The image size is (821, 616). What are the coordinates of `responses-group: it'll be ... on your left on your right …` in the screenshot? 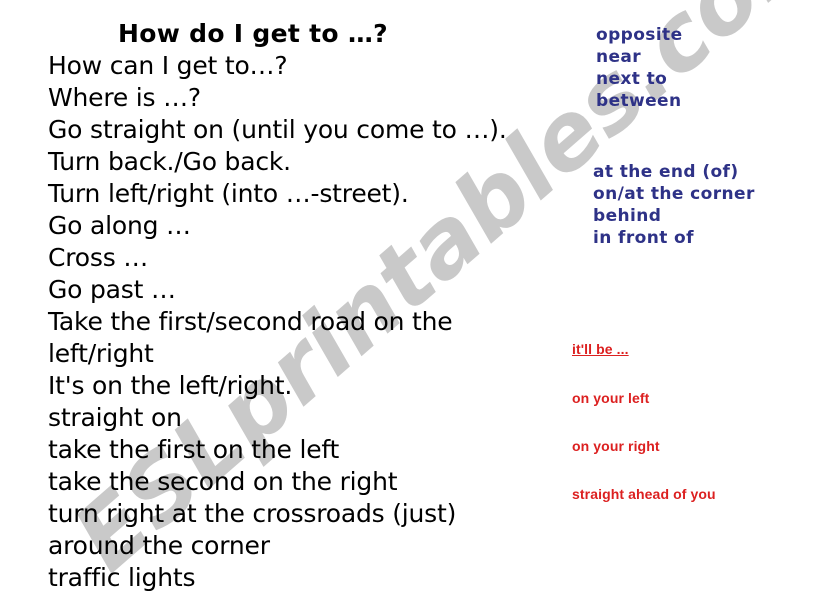 It's located at (644, 421).